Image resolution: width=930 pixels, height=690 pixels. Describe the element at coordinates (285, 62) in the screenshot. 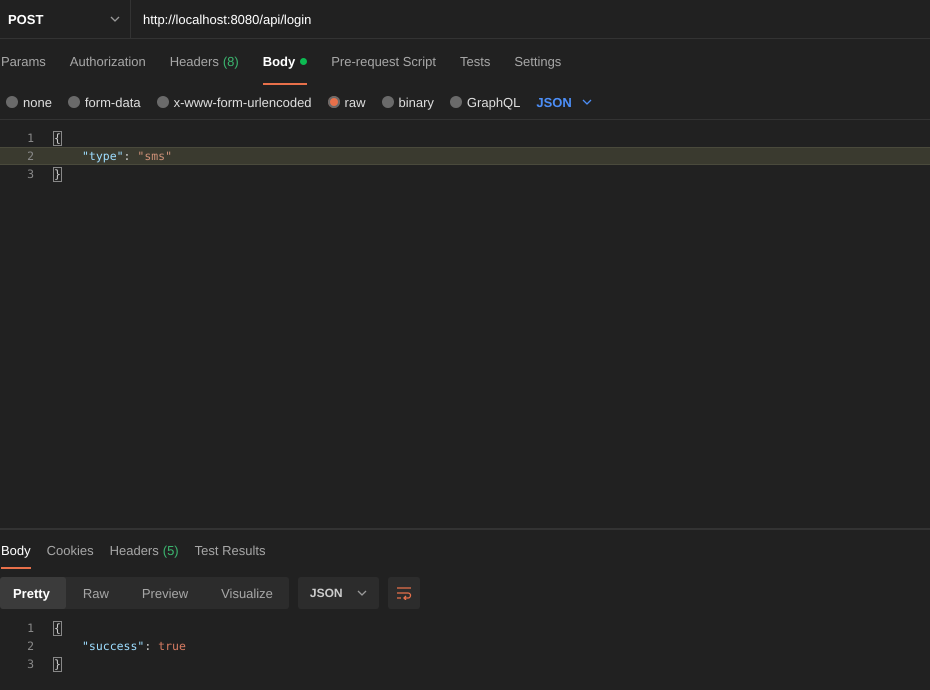

I see `request-tab: Body` at that location.